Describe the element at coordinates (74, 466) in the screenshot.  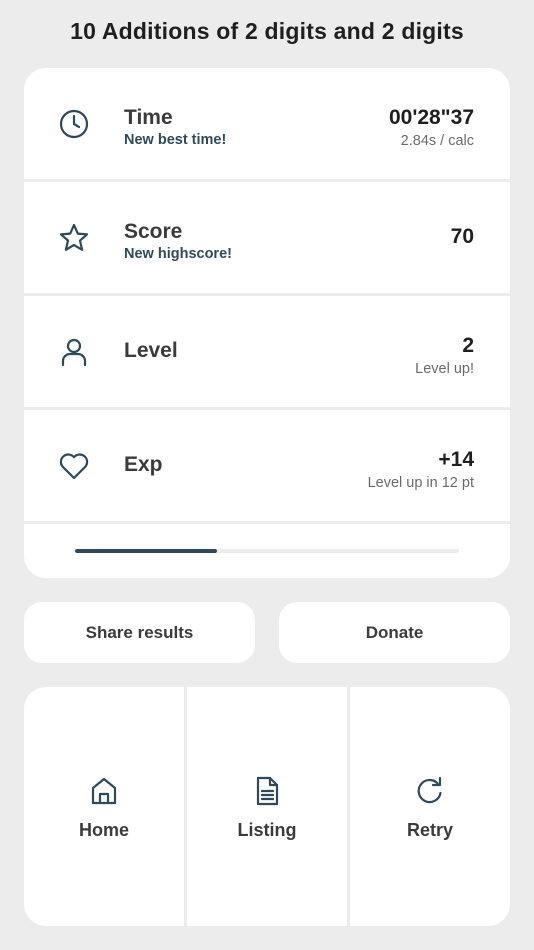
I see `heart-icon` at that location.